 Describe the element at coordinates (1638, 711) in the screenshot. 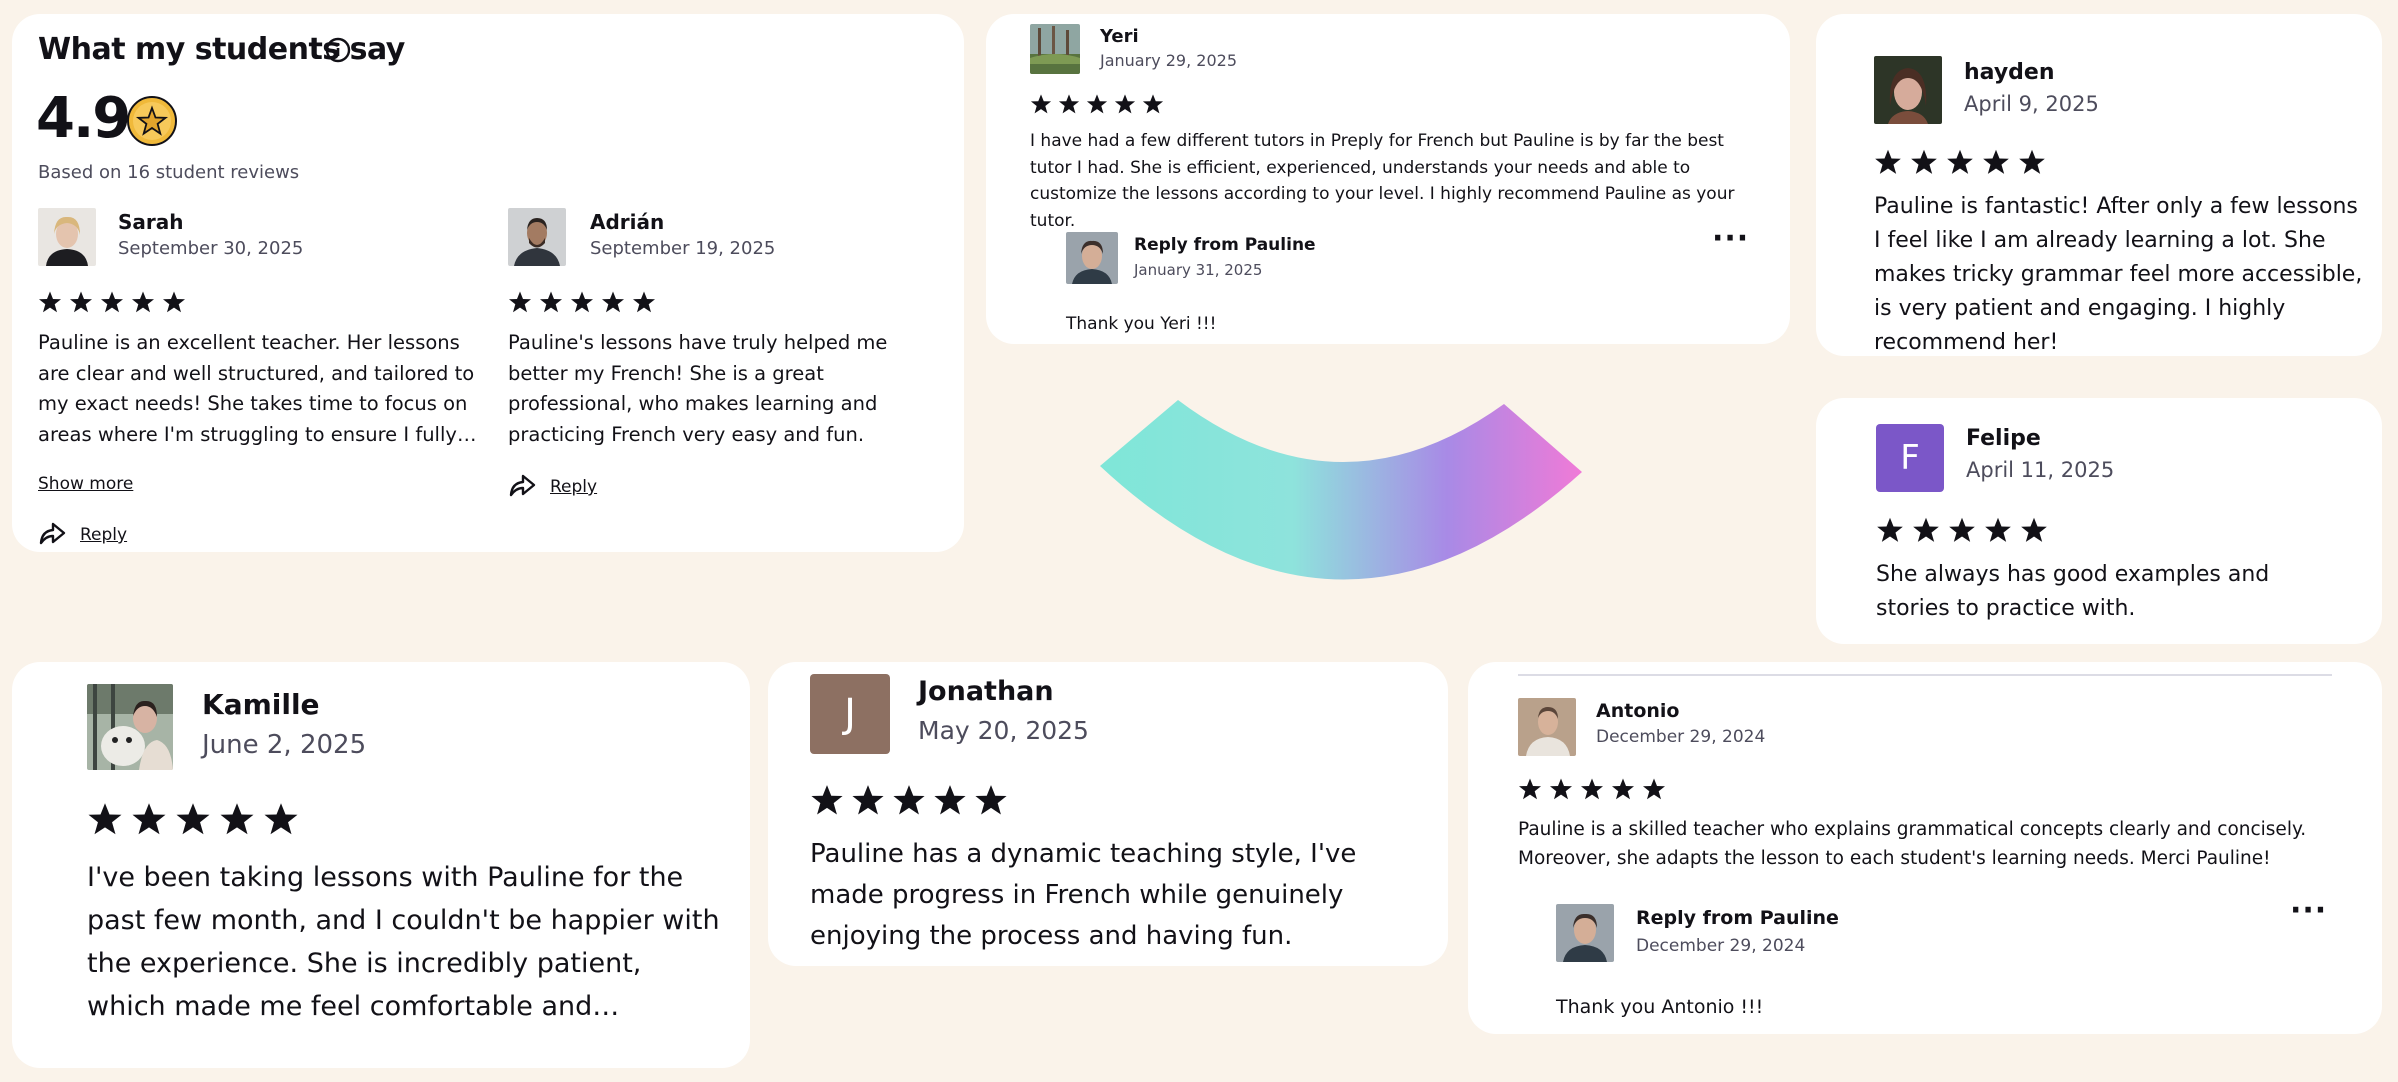

I see `reviewer-name: Antonio` at that location.